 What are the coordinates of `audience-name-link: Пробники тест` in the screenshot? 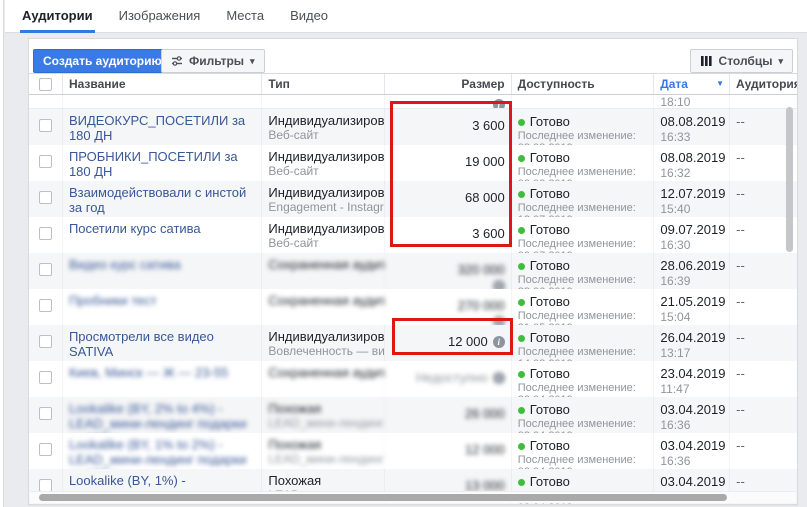 It's located at (113, 300).